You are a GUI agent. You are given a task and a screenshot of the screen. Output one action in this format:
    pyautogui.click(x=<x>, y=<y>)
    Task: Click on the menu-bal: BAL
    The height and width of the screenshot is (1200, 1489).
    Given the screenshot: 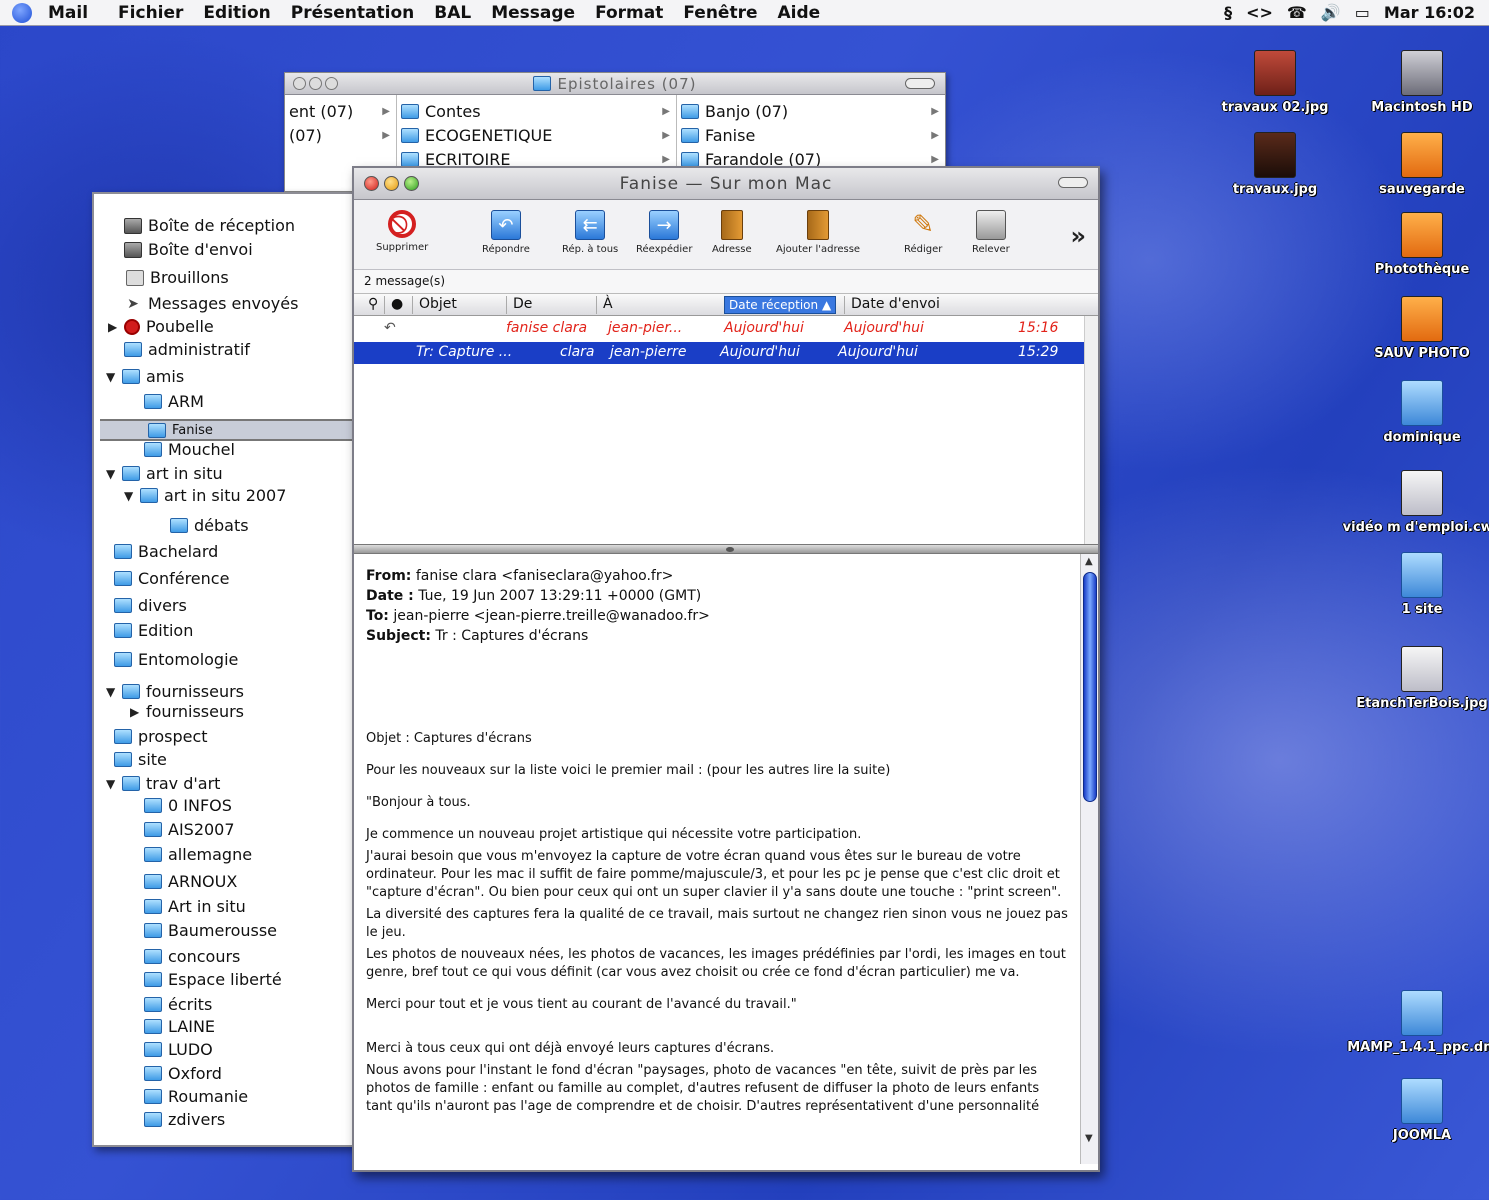 What is the action you would take?
    pyautogui.click(x=452, y=13)
    